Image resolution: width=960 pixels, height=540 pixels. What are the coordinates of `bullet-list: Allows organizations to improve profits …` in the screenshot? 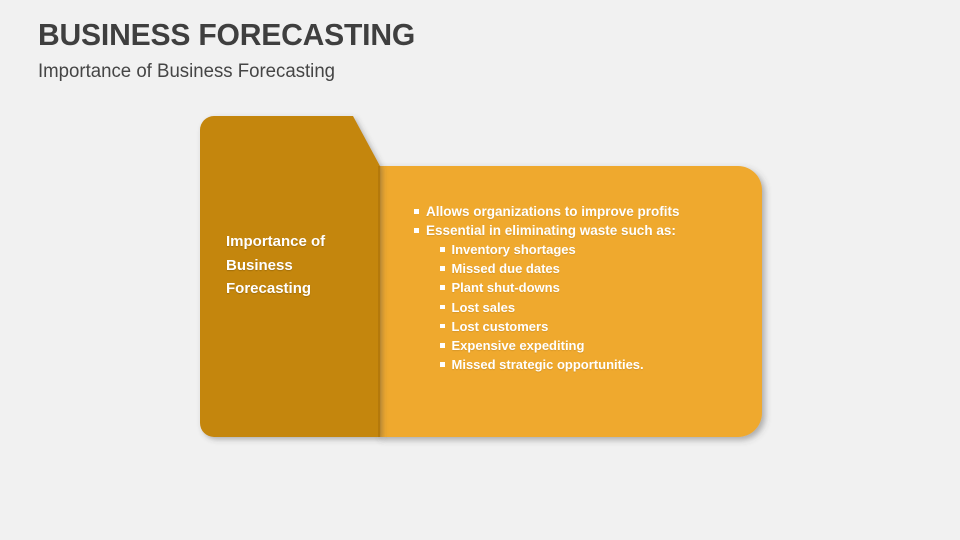 It's located at (584, 288).